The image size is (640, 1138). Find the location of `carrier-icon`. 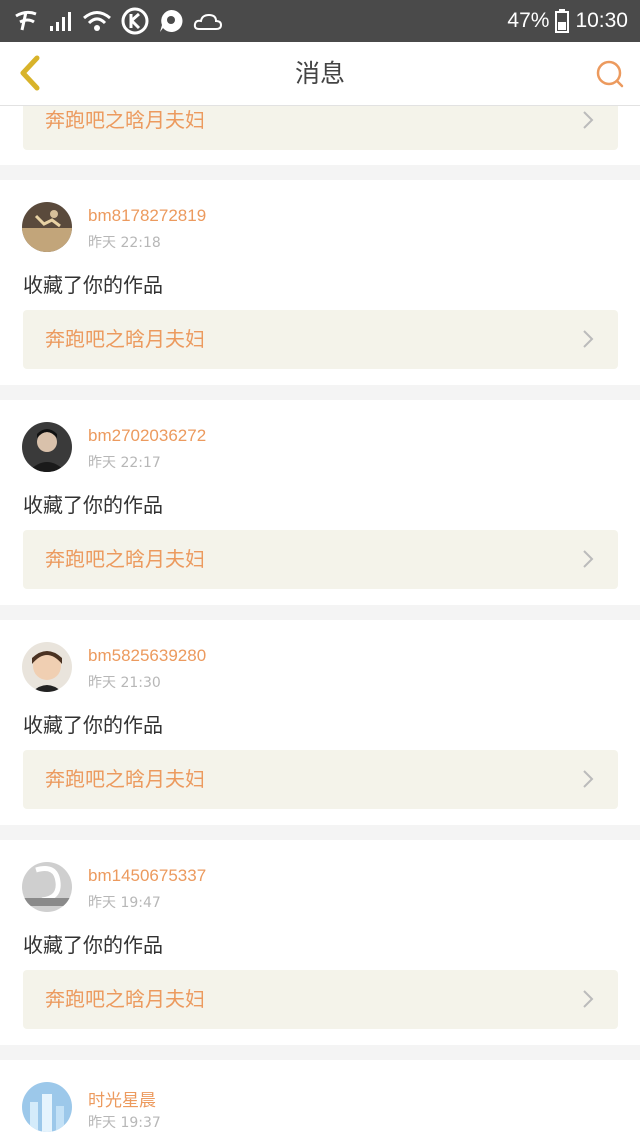

carrier-icon is located at coordinates (26, 20).